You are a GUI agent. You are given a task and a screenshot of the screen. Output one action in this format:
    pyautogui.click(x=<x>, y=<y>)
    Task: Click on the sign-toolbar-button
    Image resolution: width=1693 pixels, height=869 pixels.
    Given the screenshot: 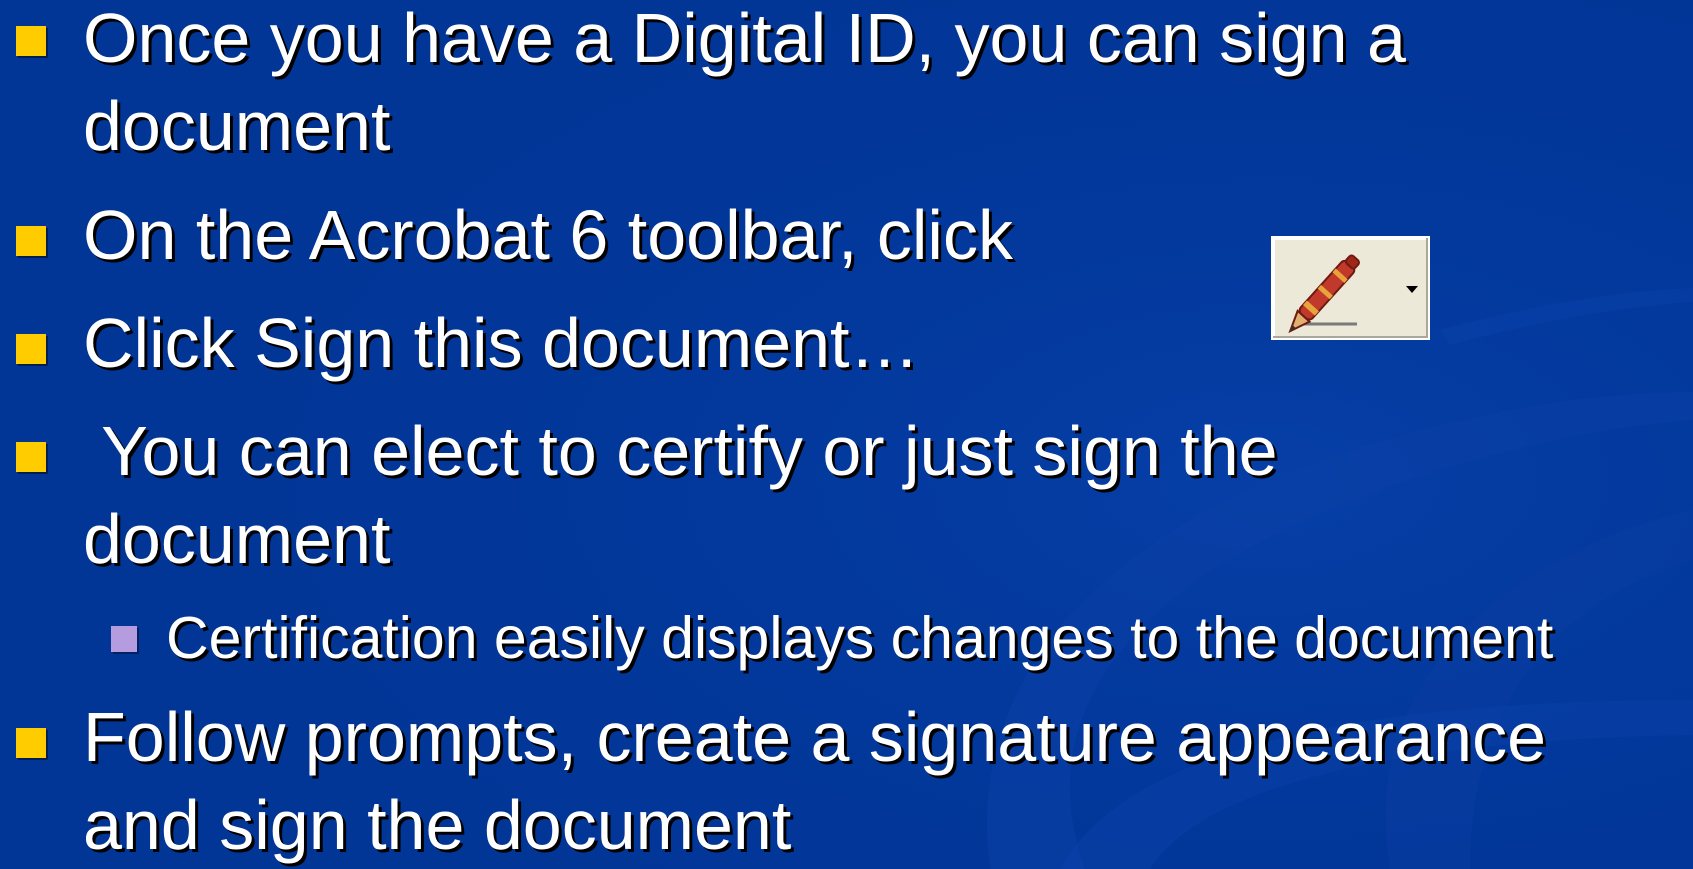 What is the action you would take?
    pyautogui.click(x=1350, y=288)
    